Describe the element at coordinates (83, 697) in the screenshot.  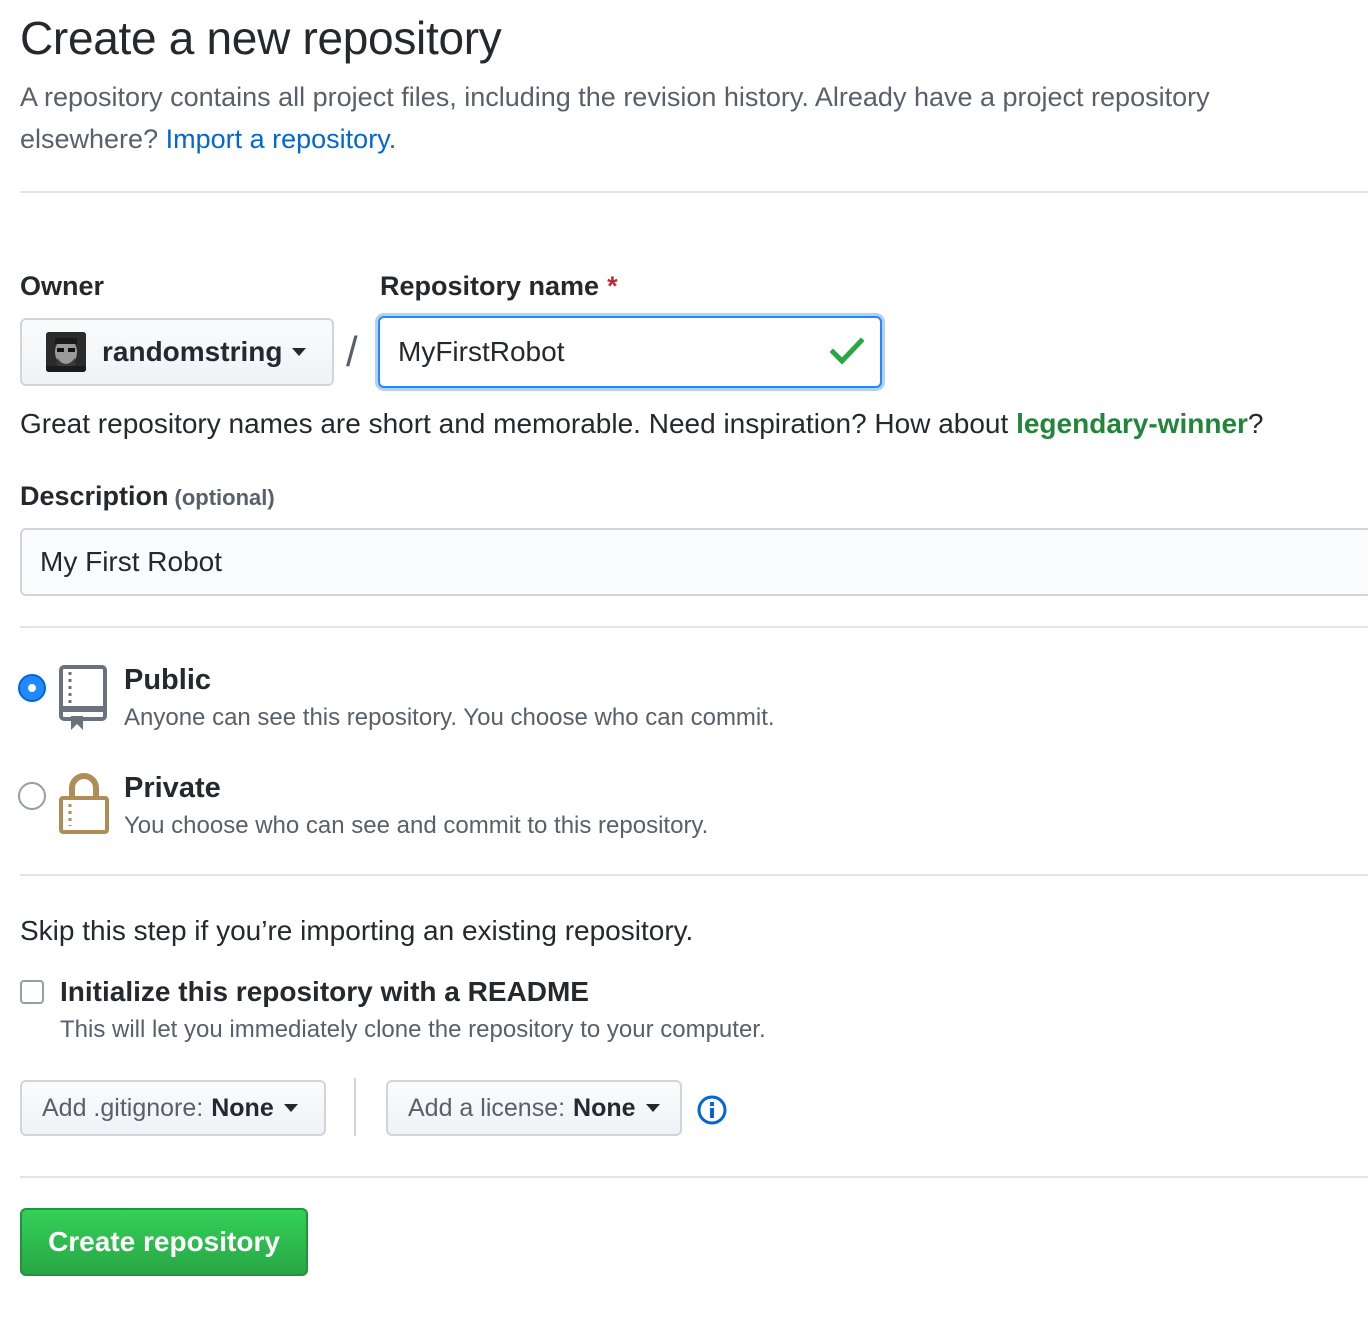
I see `repo-book-icon` at that location.